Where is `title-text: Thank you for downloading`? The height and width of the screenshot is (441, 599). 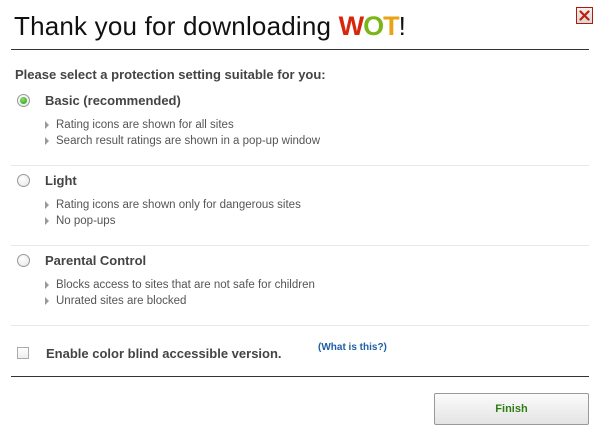
title-text: Thank you for downloading is located at coordinates (176, 26).